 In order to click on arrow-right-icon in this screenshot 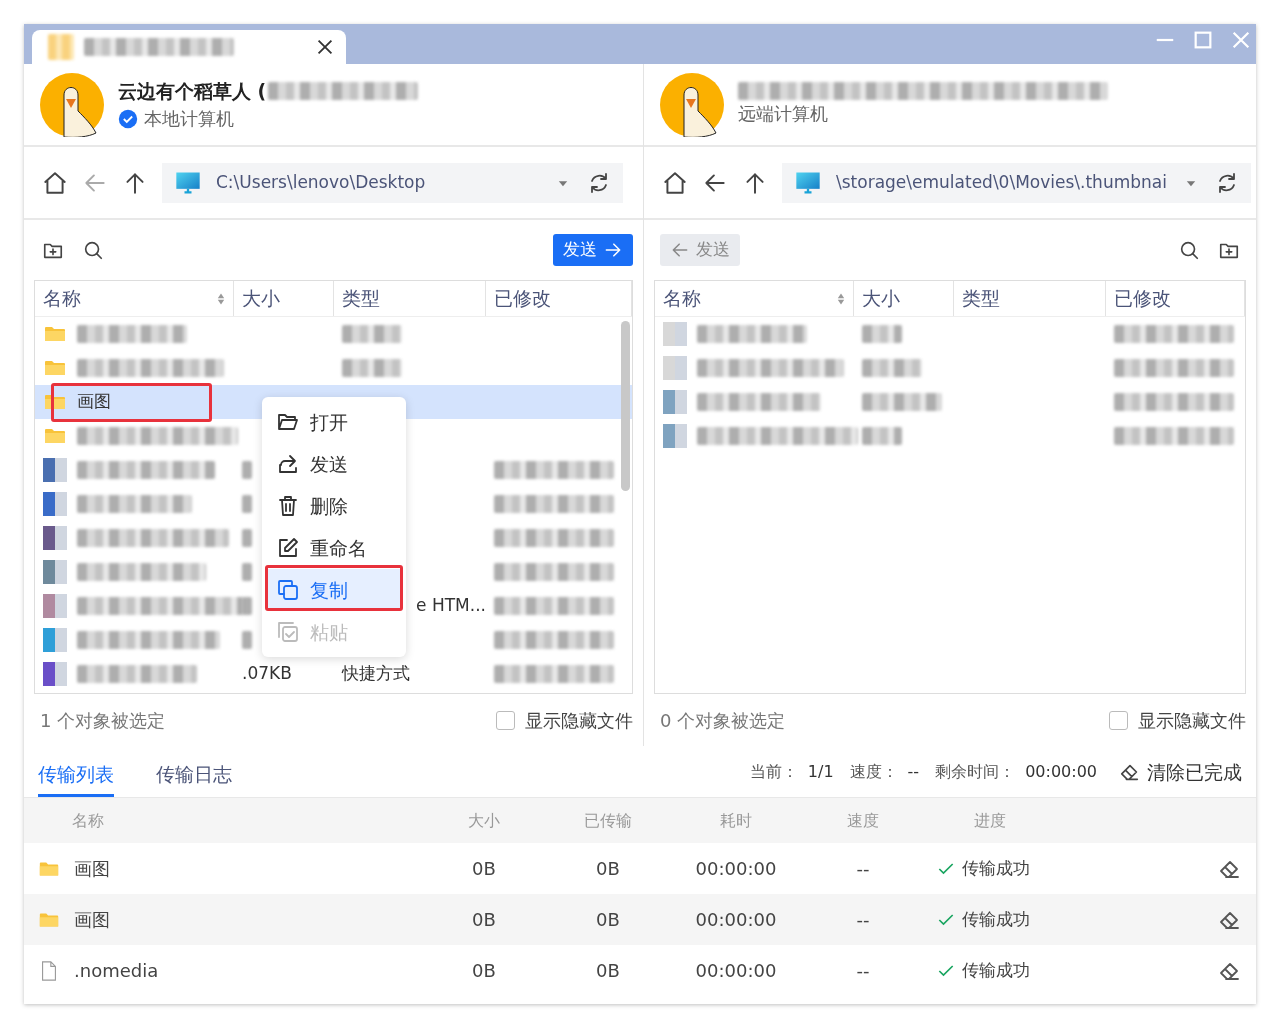, I will do `click(613, 250)`.